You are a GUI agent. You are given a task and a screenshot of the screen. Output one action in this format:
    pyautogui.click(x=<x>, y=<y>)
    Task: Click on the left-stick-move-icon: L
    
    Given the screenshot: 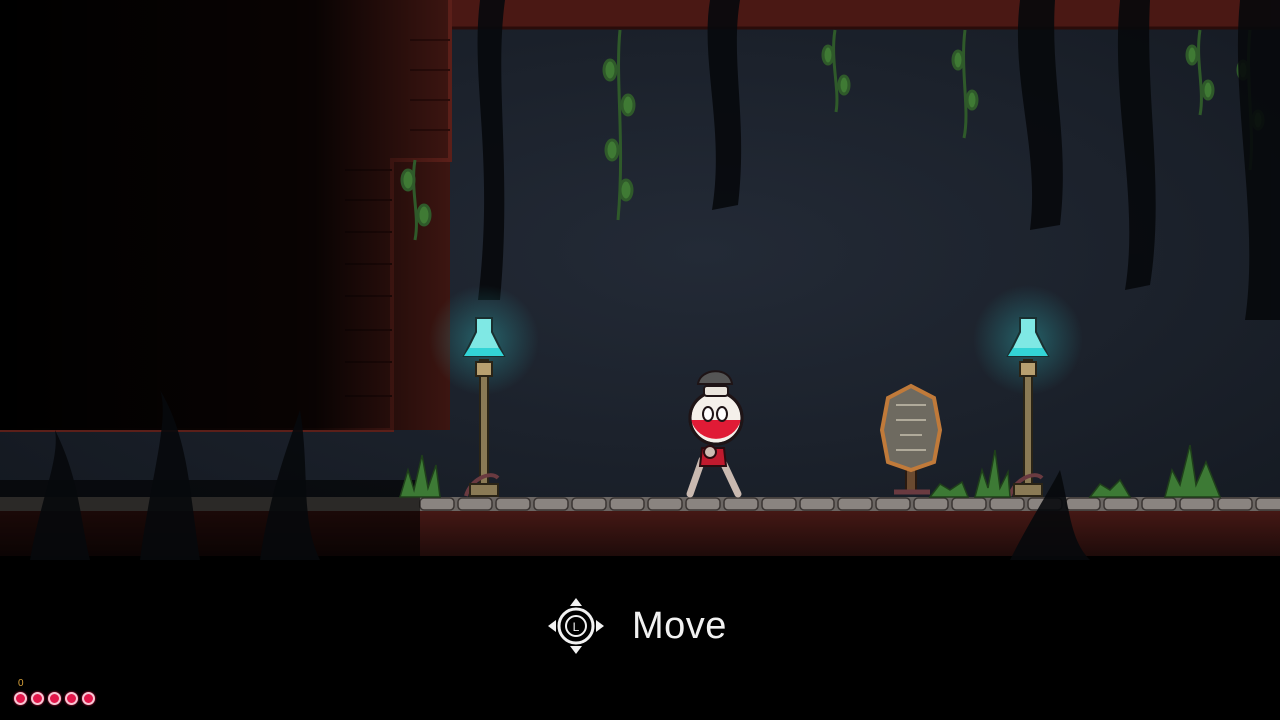 What is the action you would take?
    pyautogui.click(x=576, y=626)
    